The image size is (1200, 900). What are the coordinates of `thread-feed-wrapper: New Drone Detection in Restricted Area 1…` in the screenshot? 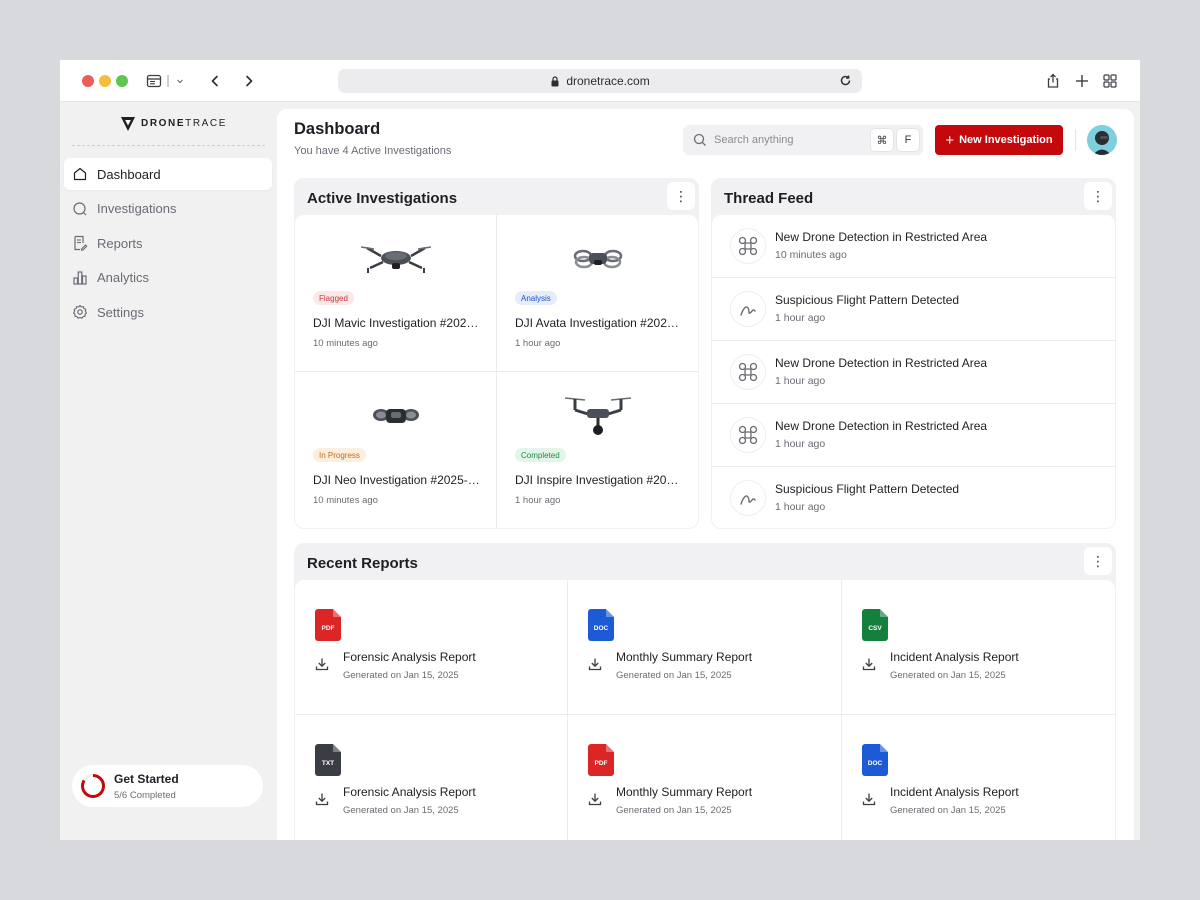 It's located at (913, 371).